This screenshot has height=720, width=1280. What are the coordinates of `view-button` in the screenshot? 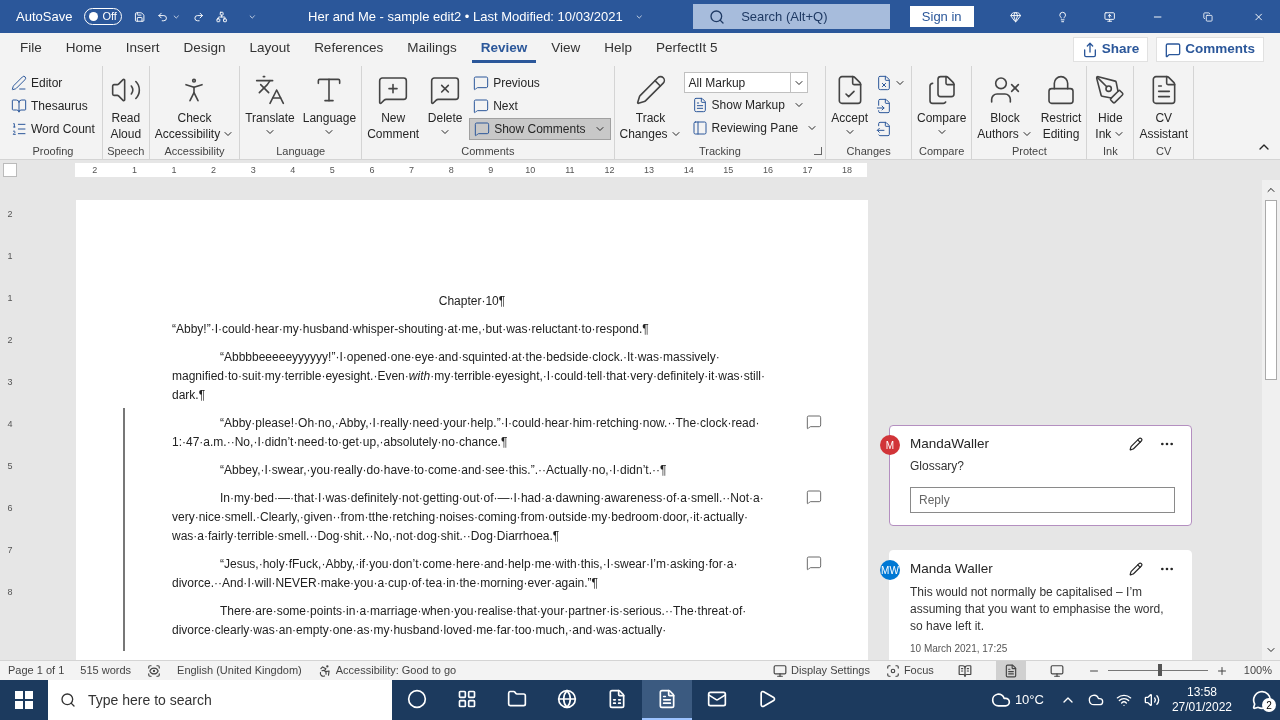 It's located at (1010, 670).